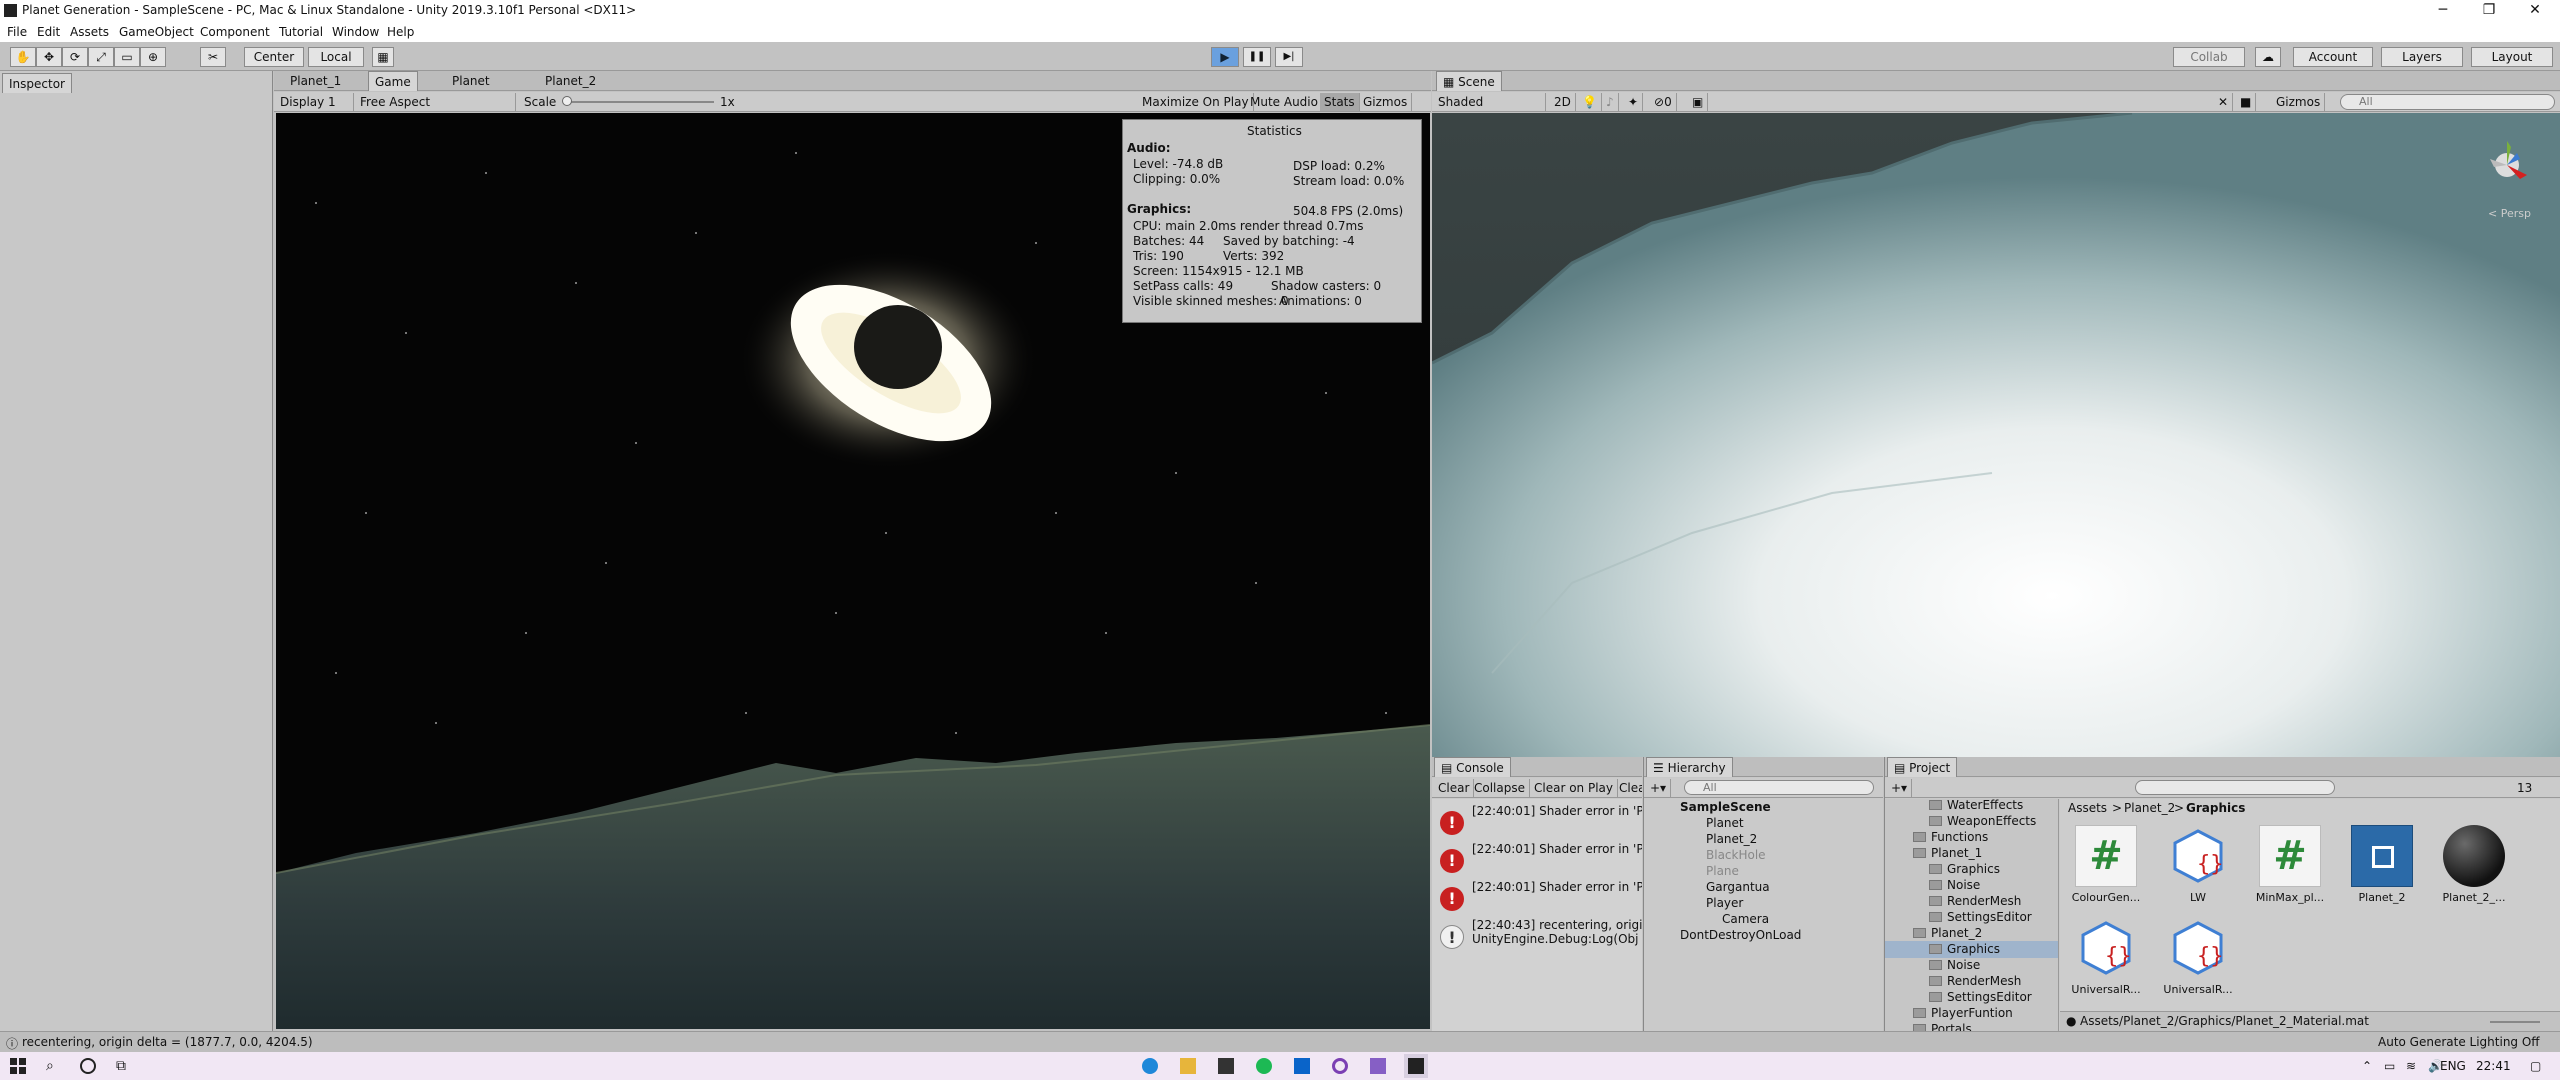  Describe the element at coordinates (1900, 788) in the screenshot. I see `project-create-button: +▾` at that location.